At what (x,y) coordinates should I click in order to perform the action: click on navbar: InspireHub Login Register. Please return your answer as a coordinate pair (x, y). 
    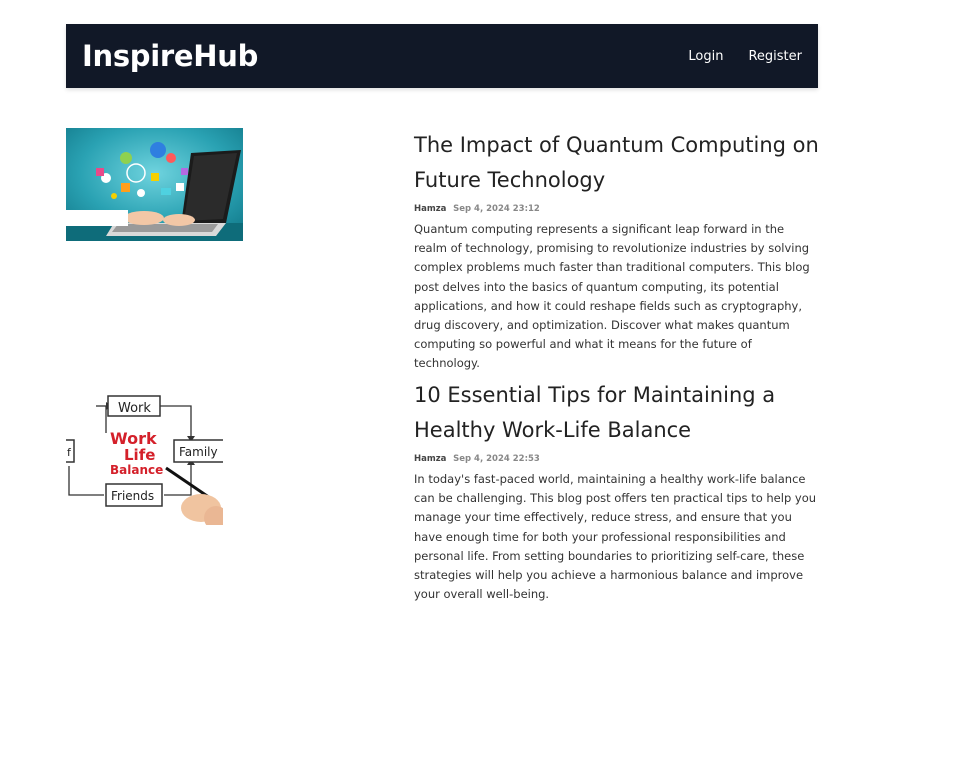
    Looking at the image, I should click on (442, 56).